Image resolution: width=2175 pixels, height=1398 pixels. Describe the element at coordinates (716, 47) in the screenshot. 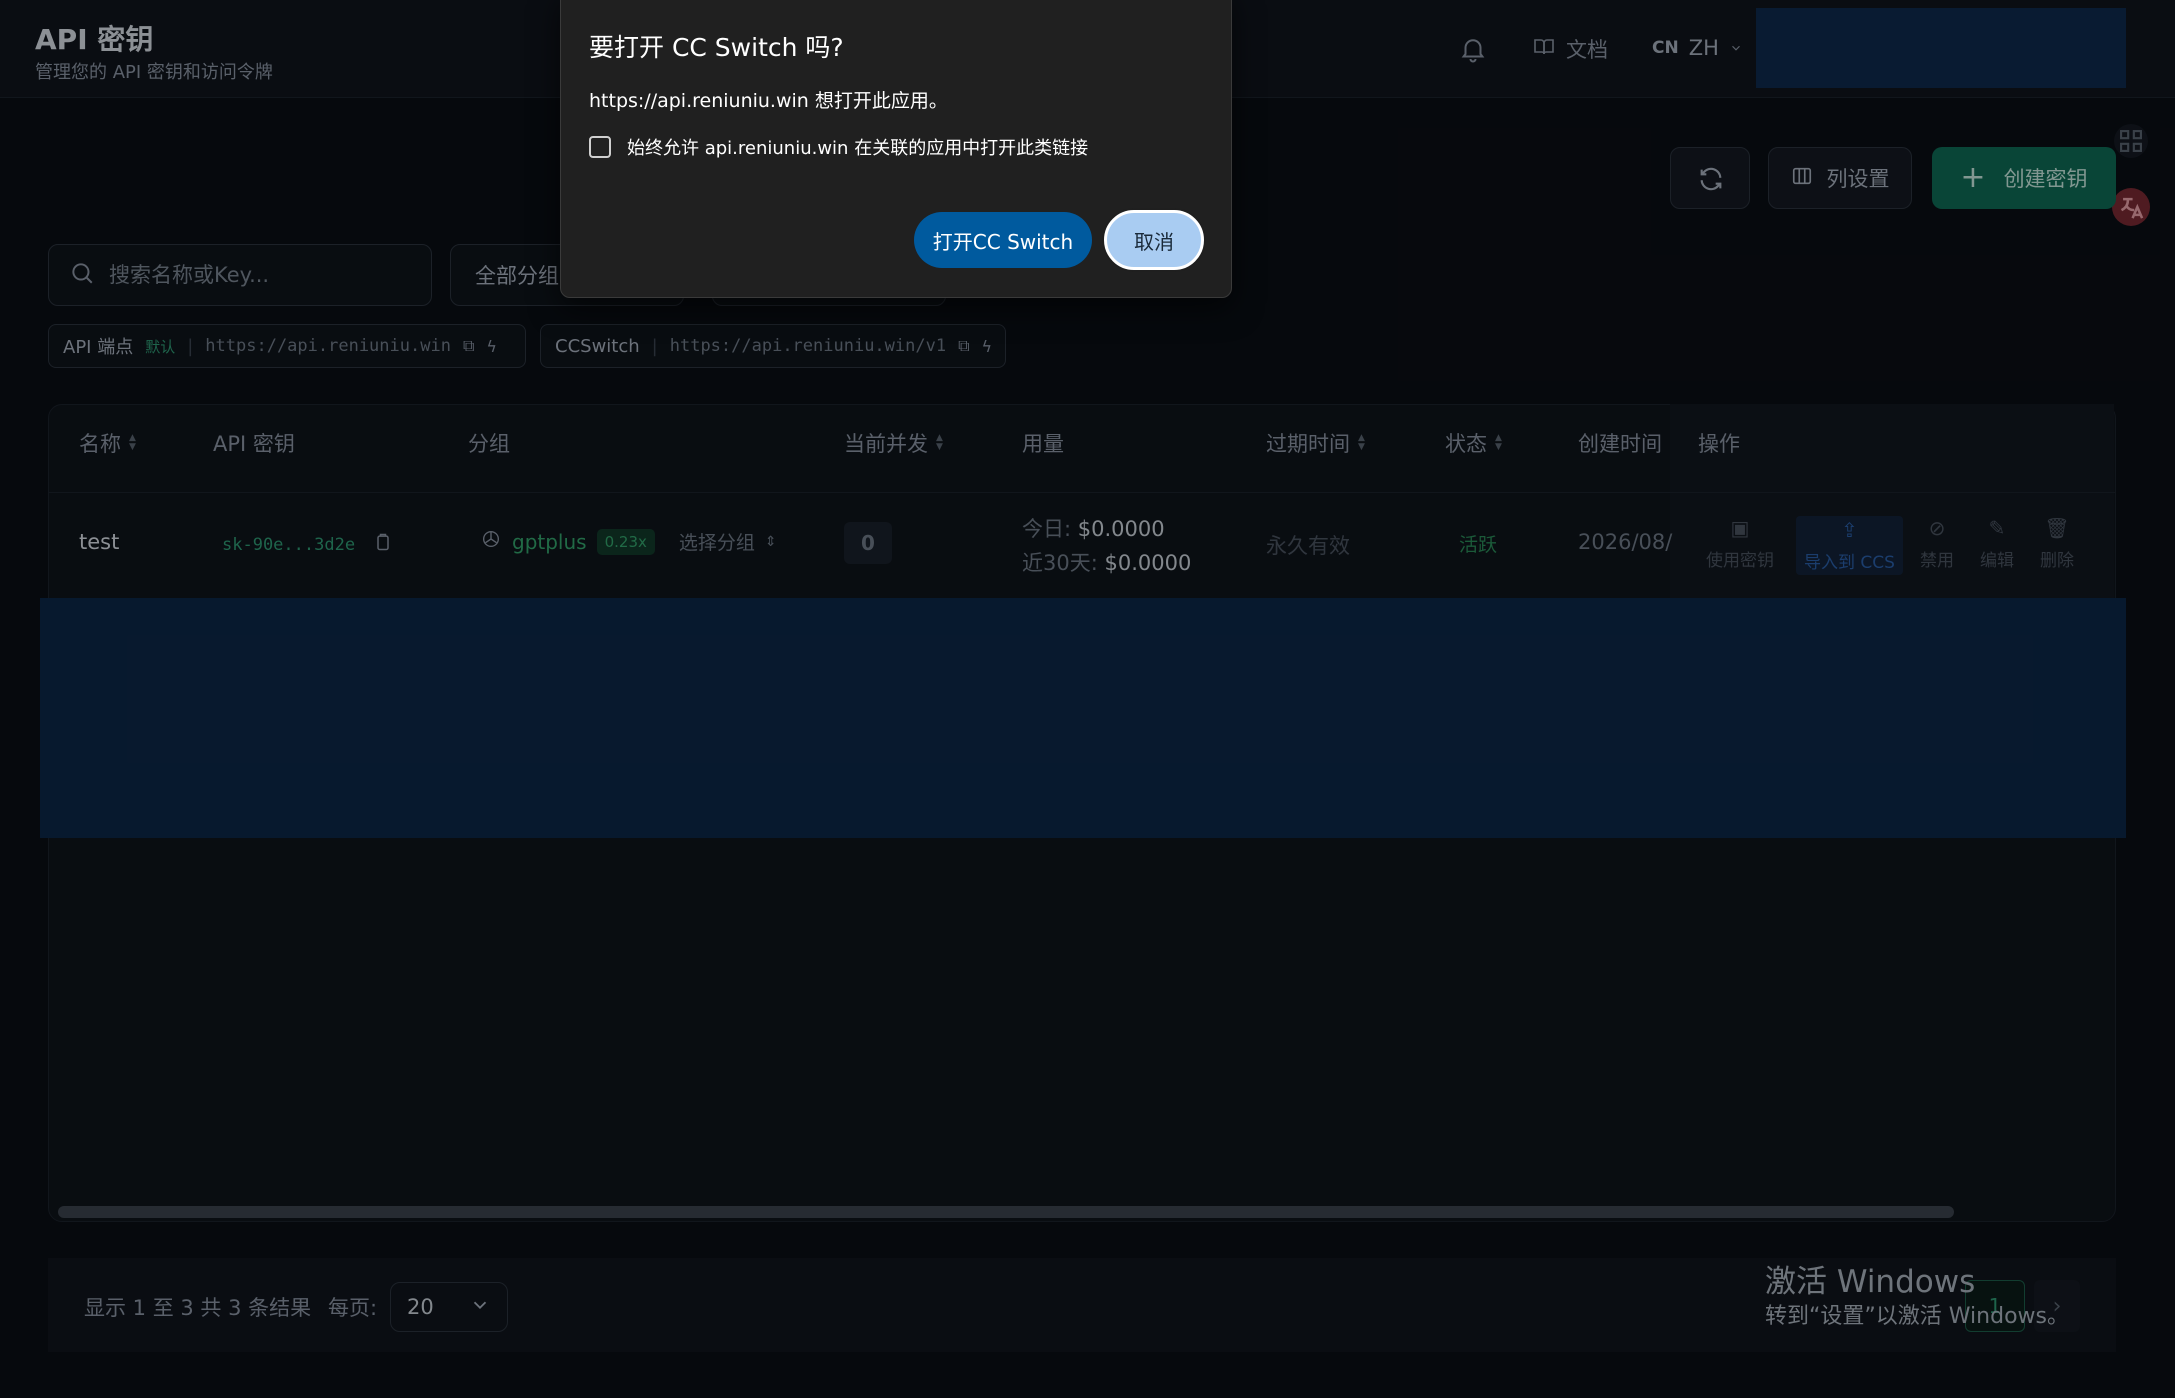

I see `dialog-title: 要打开 CC Switch 吗?` at that location.